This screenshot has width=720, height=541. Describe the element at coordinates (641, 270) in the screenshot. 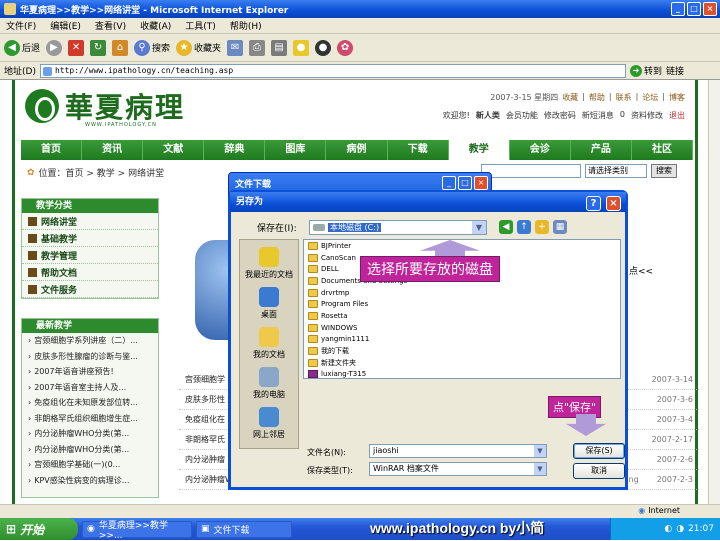

I see `more-arrow-link: 点<<` at that location.